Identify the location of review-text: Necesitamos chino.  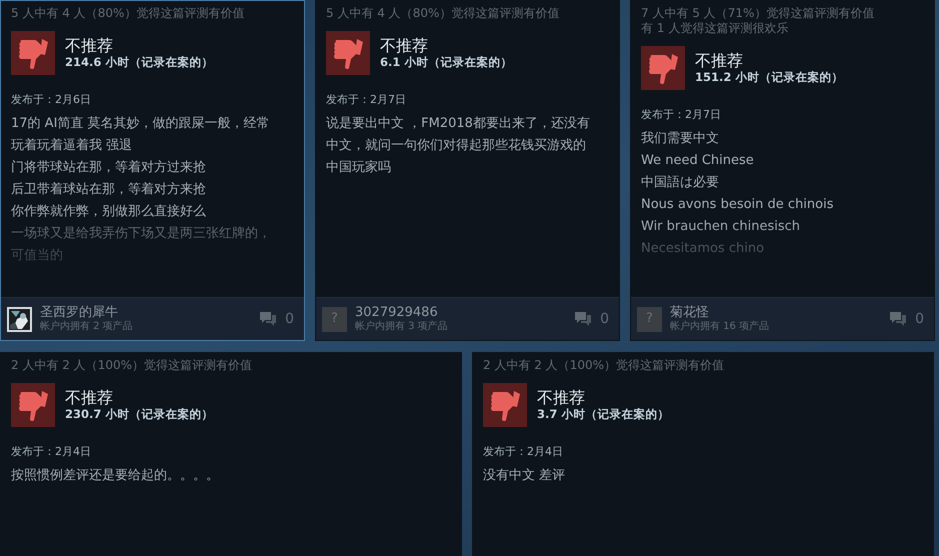
(703, 249).